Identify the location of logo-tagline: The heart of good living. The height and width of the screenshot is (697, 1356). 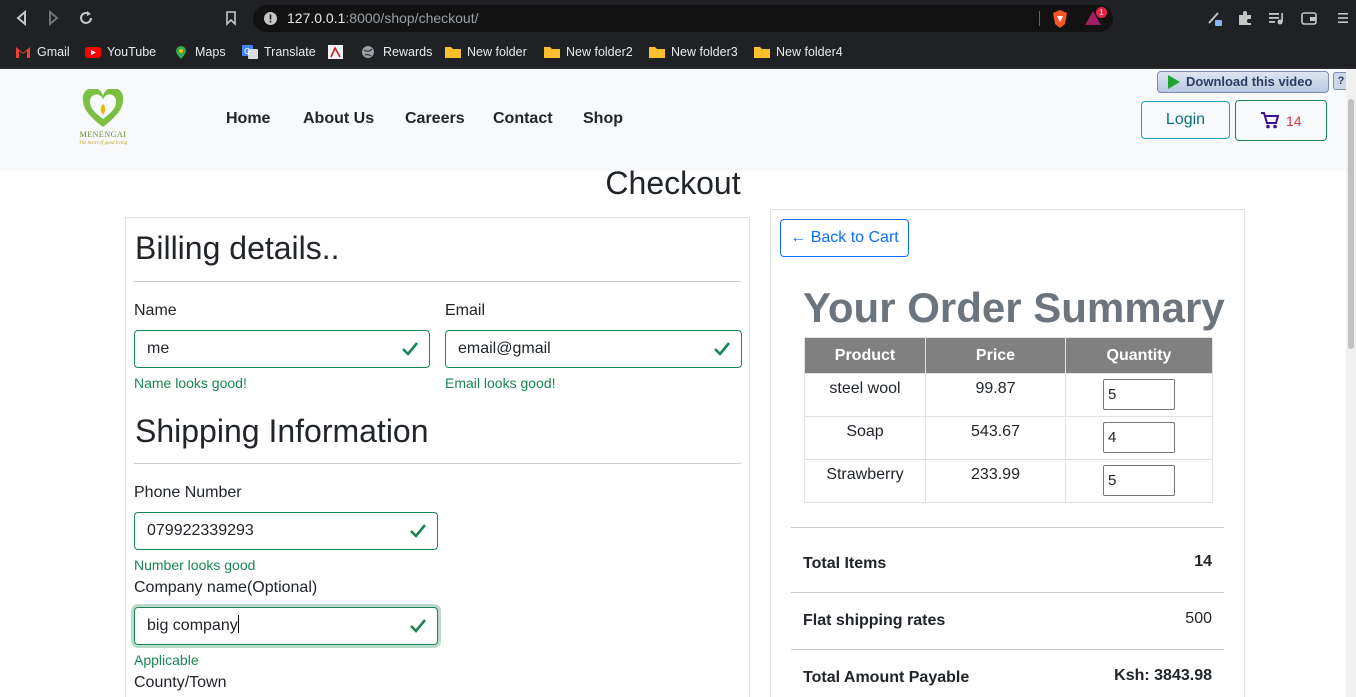
(103, 143).